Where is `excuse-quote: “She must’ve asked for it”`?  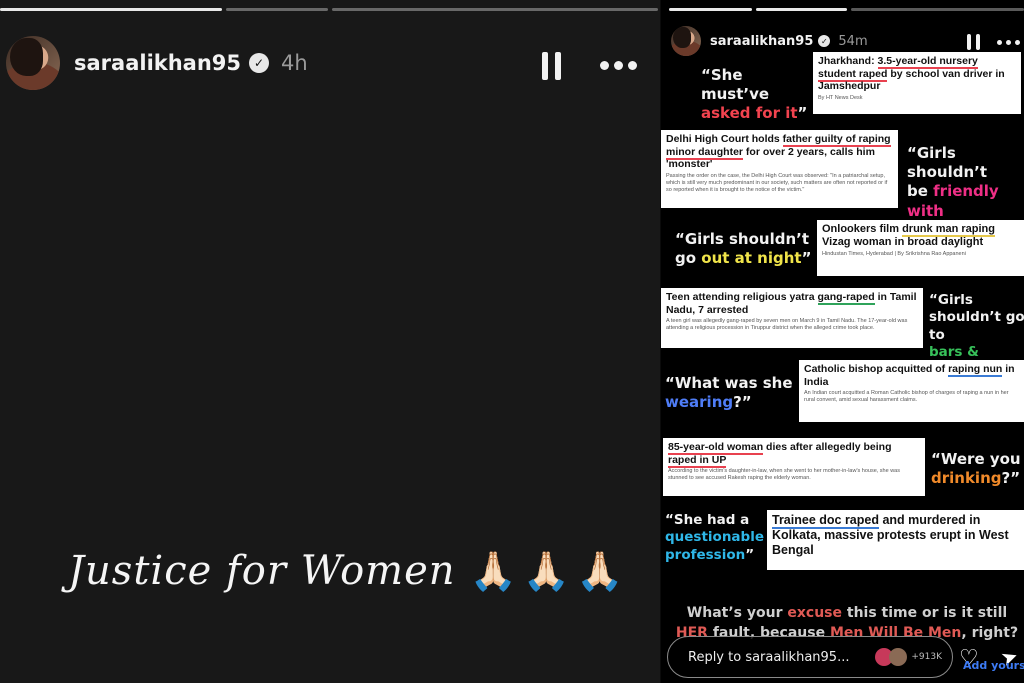 excuse-quote: “She must’ve asked for it” is located at coordinates (756, 95).